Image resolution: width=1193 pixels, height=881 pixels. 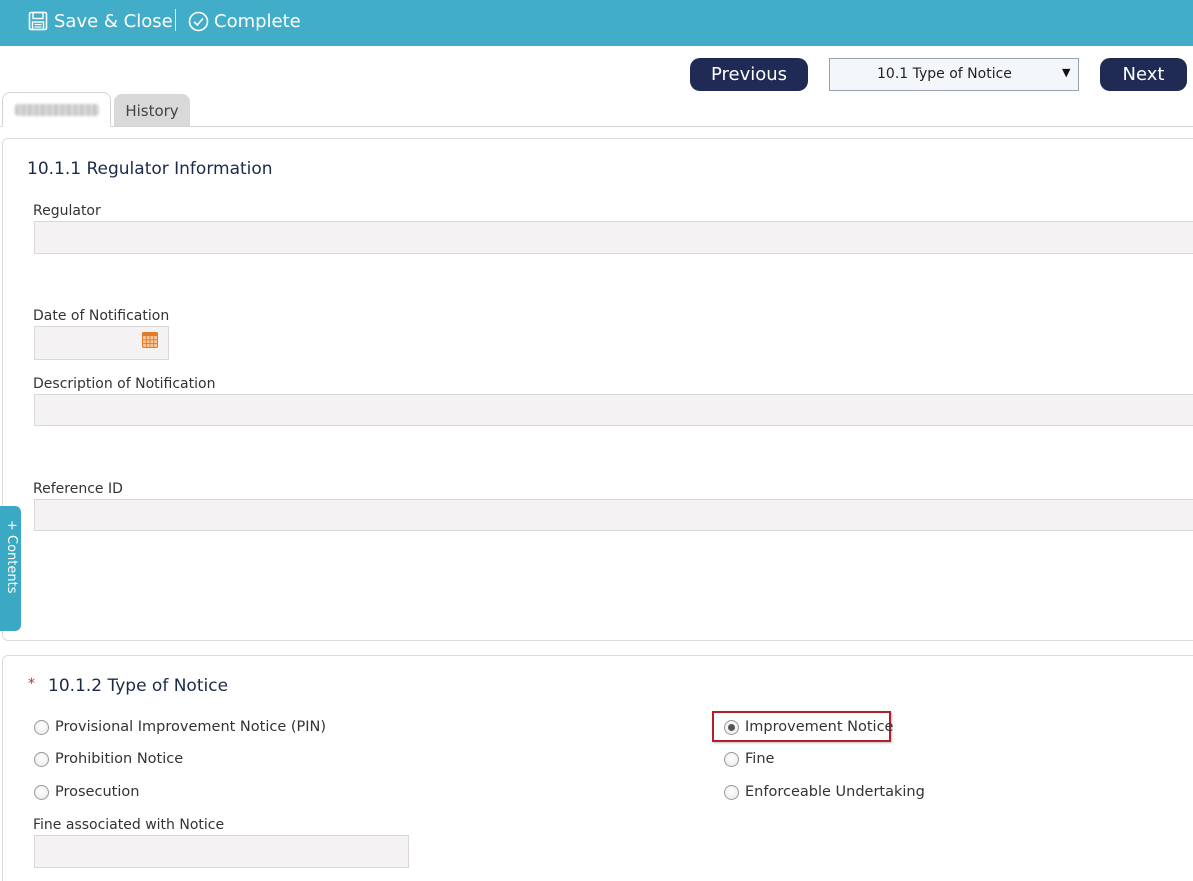 I want to click on radio-prosecution: Prosecution, so click(x=86, y=792).